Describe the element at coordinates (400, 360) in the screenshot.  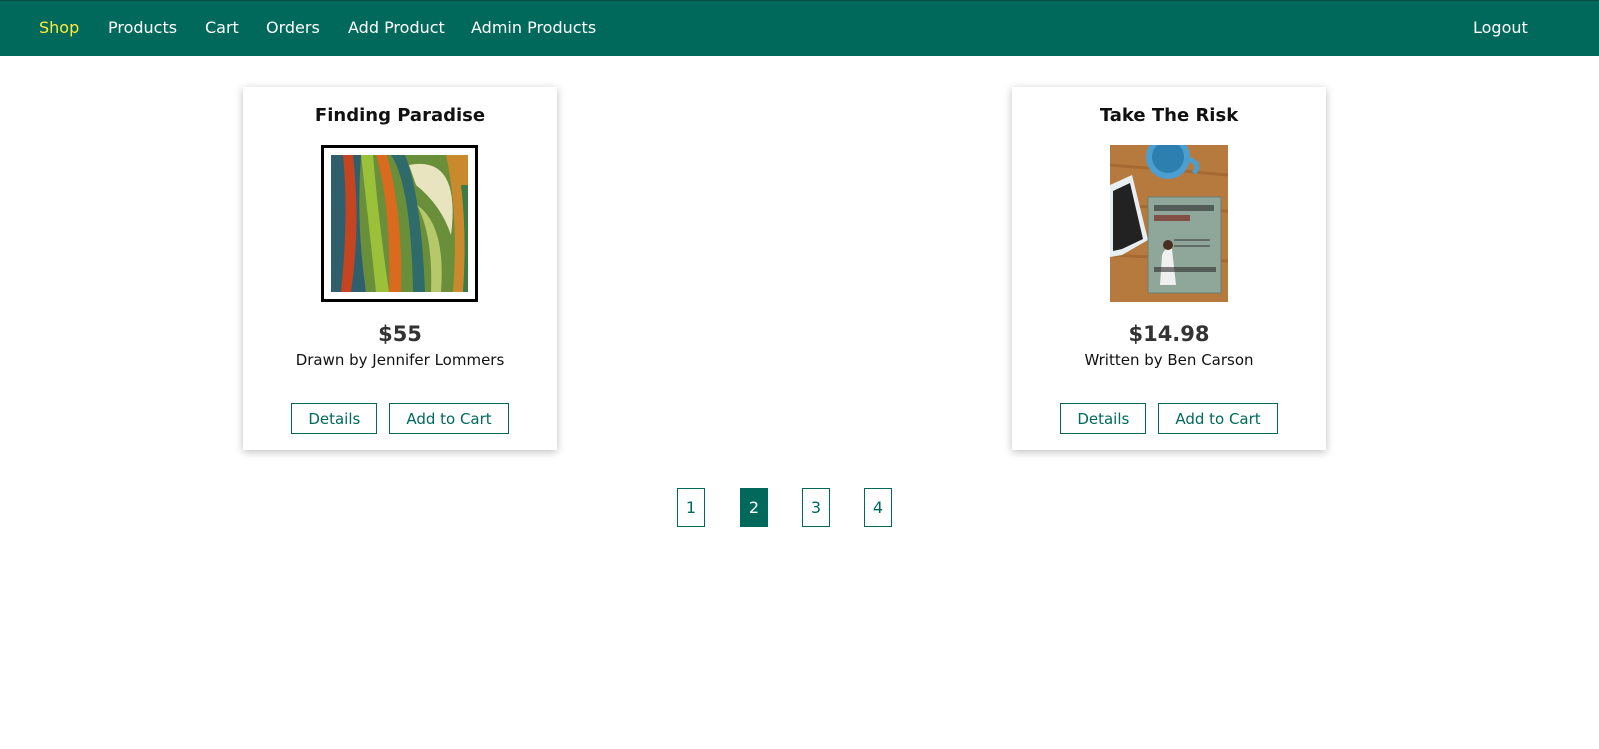
I see `product-description: Drawn by Jennifer Lommers` at that location.